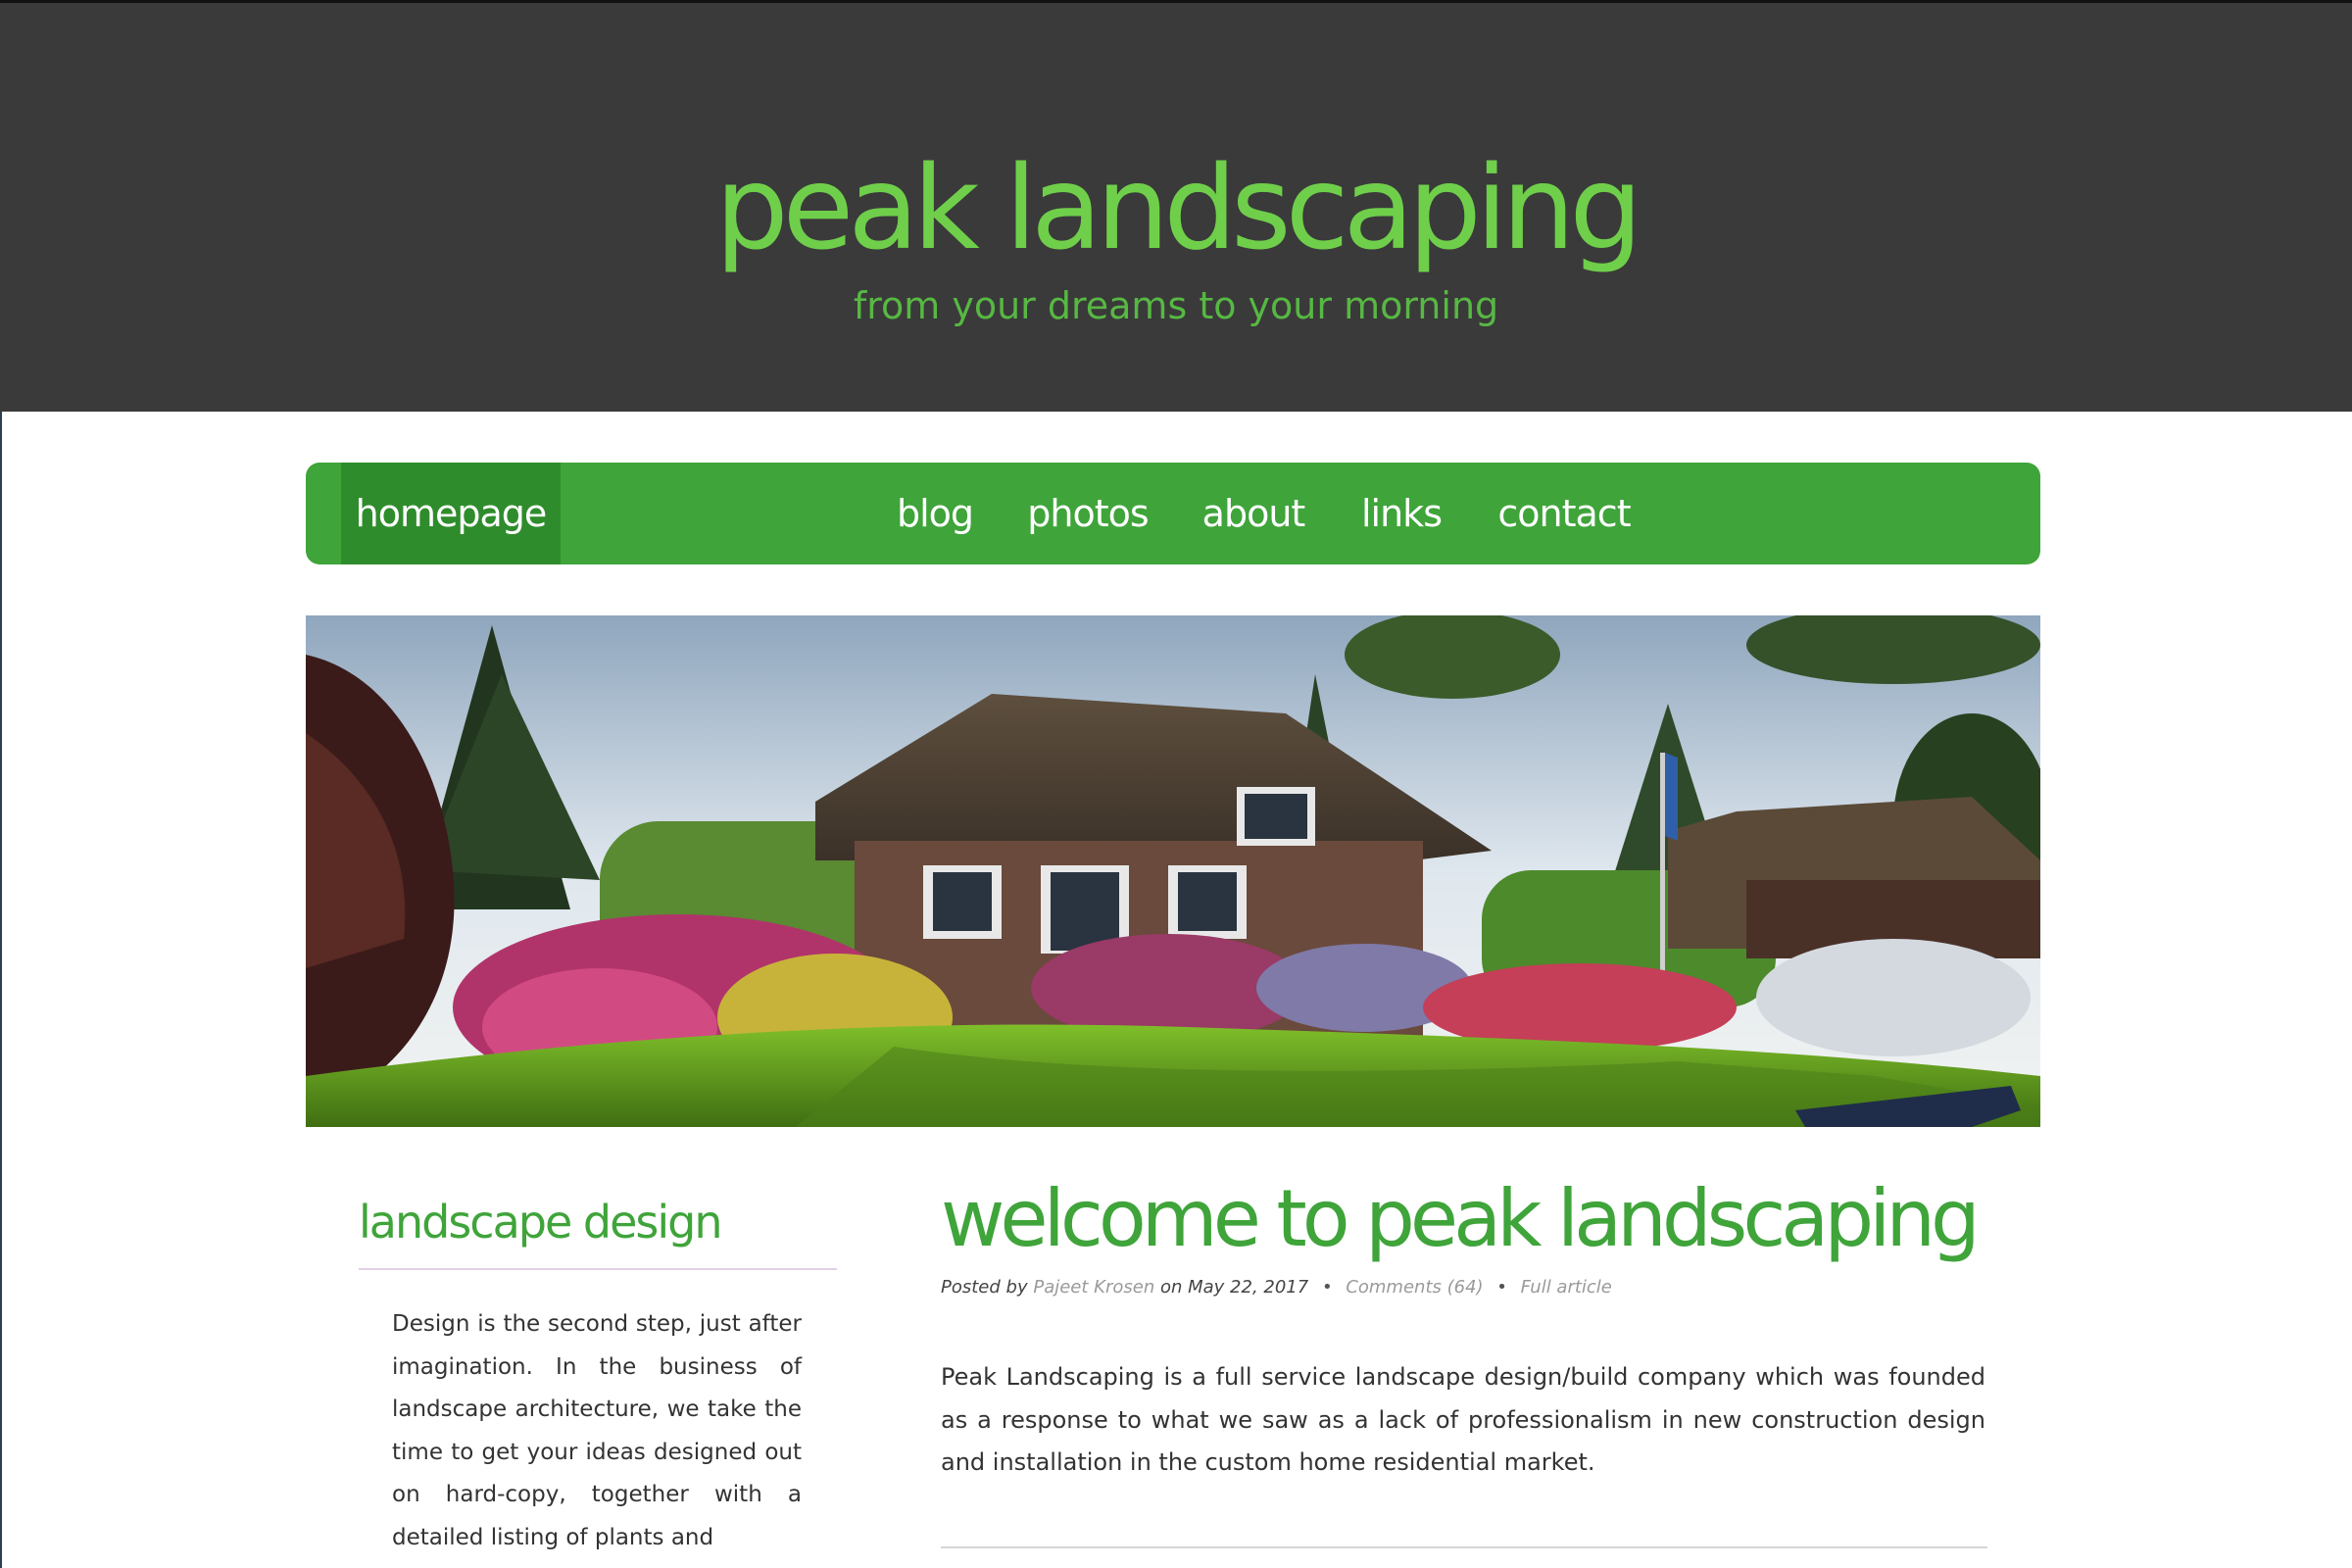 The width and height of the screenshot is (2352, 1568). Describe the element at coordinates (984, 1287) in the screenshot. I see `meta-posted-by-label: Posted by` at that location.